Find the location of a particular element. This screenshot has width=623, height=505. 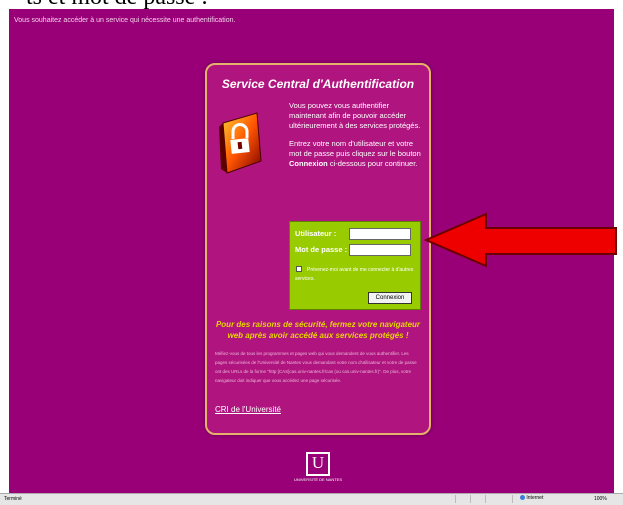

header-strip: ts et mot de passe : is located at coordinates (311, 4).